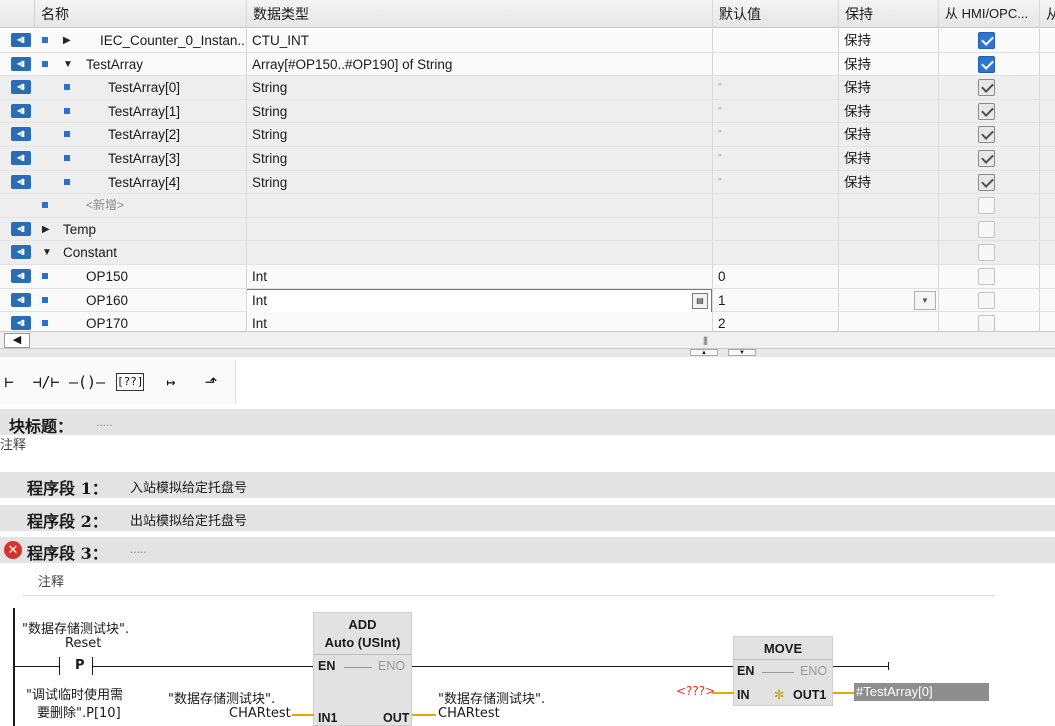 This screenshot has height=726, width=1055. What do you see at coordinates (527, 485) in the screenshot?
I see `network-1-header: 程序段 1： 入站模拟给定托盘号` at bounding box center [527, 485].